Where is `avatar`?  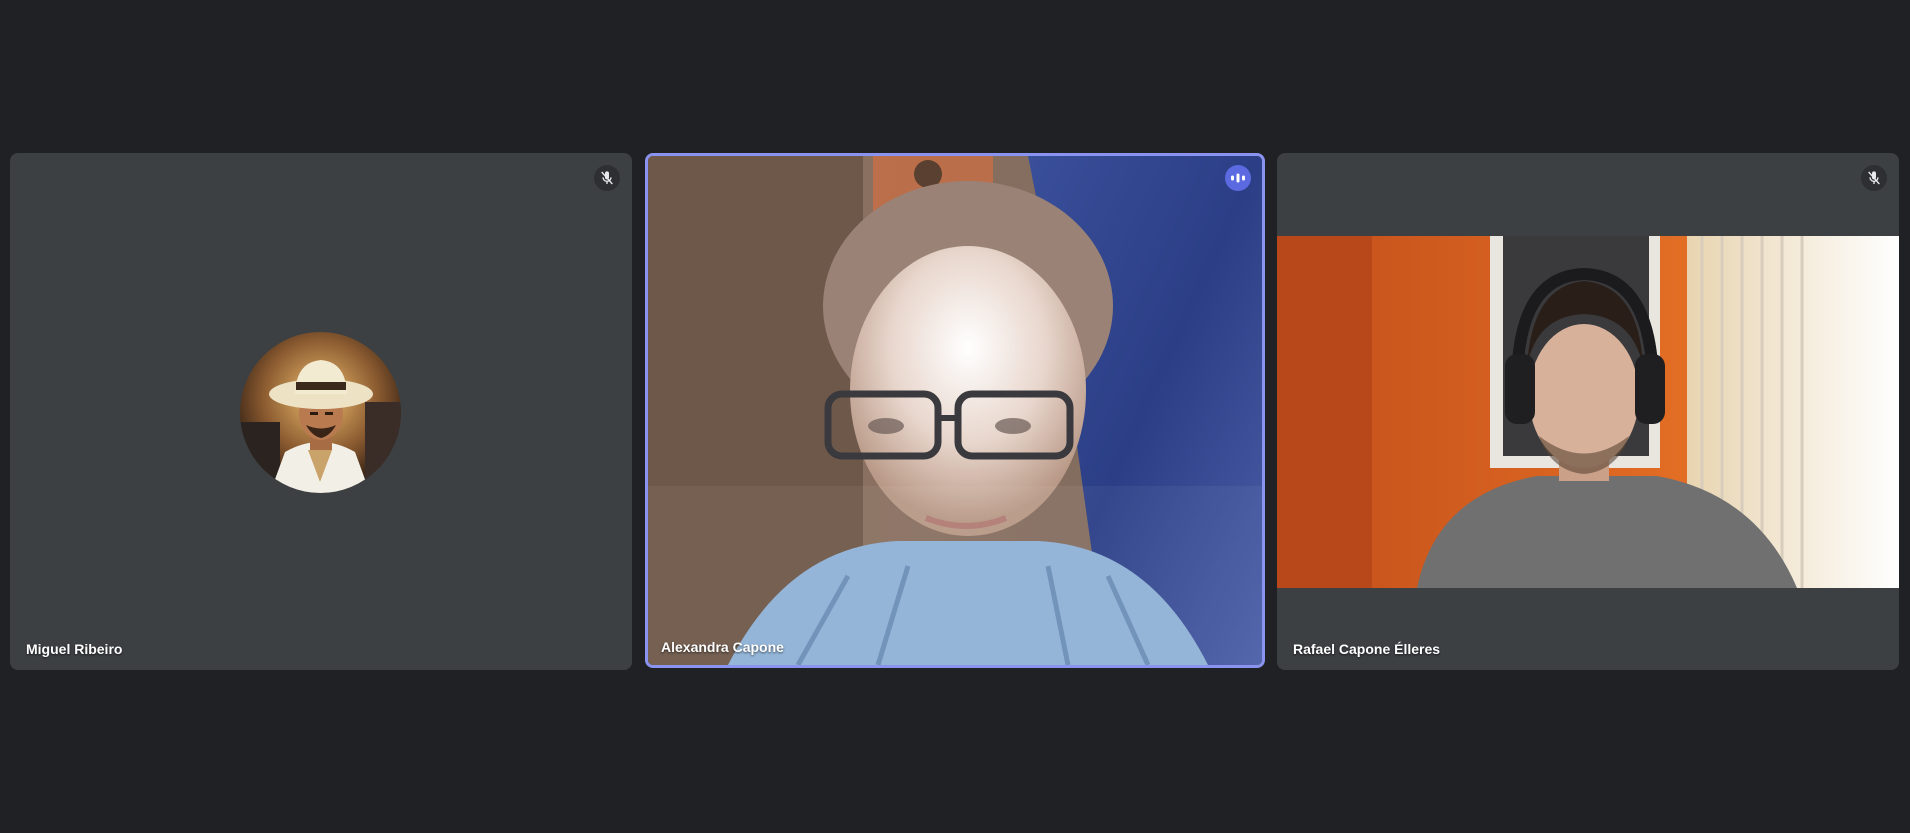 avatar is located at coordinates (320, 412).